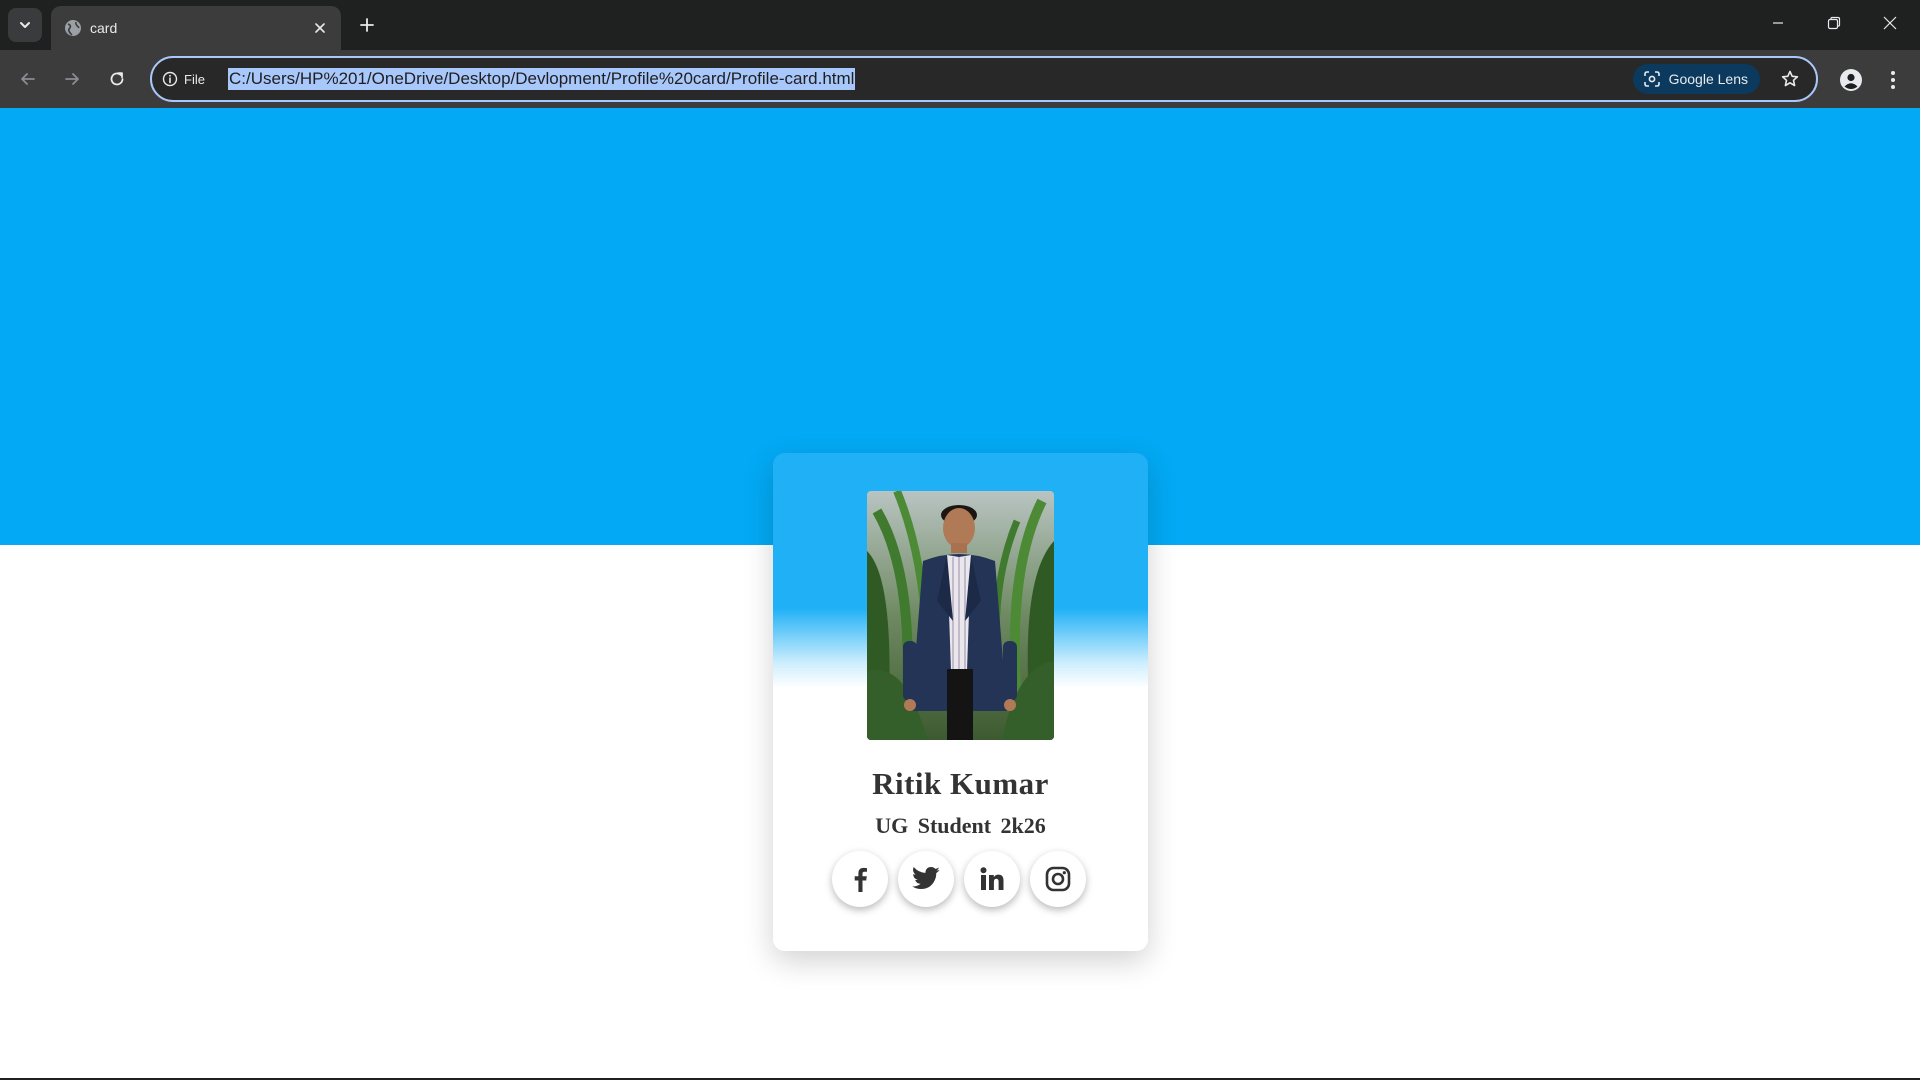 The width and height of the screenshot is (1920, 1080). I want to click on reload-button, so click(117, 79).